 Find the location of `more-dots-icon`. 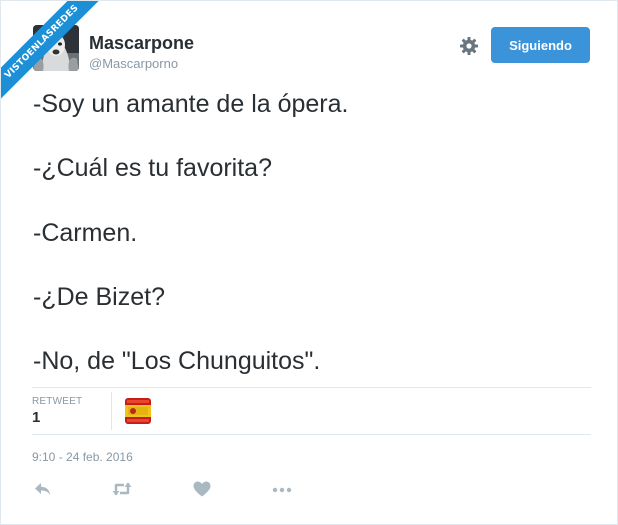

more-dots-icon is located at coordinates (282, 489).